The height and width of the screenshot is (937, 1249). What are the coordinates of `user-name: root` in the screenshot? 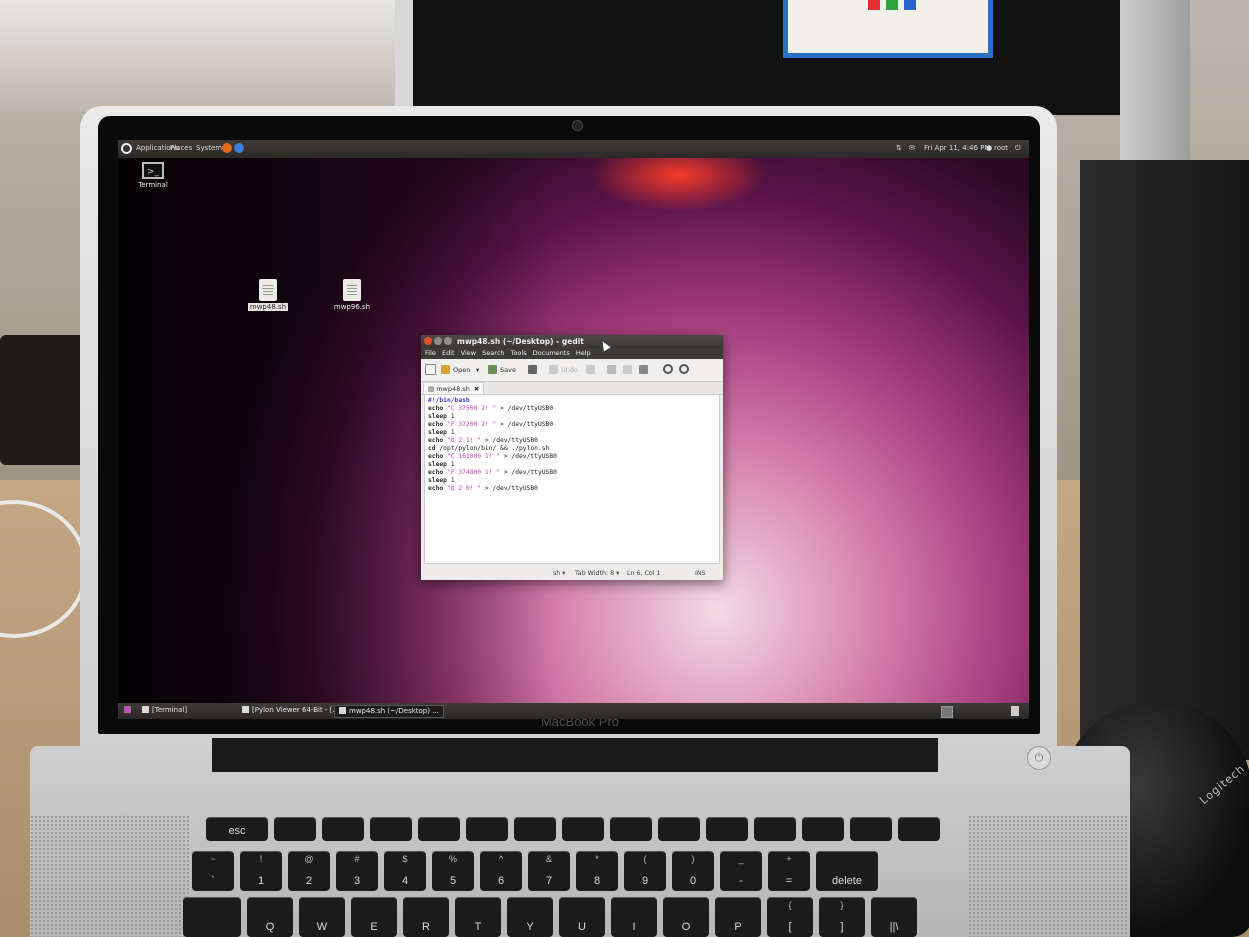 It's located at (1001, 148).